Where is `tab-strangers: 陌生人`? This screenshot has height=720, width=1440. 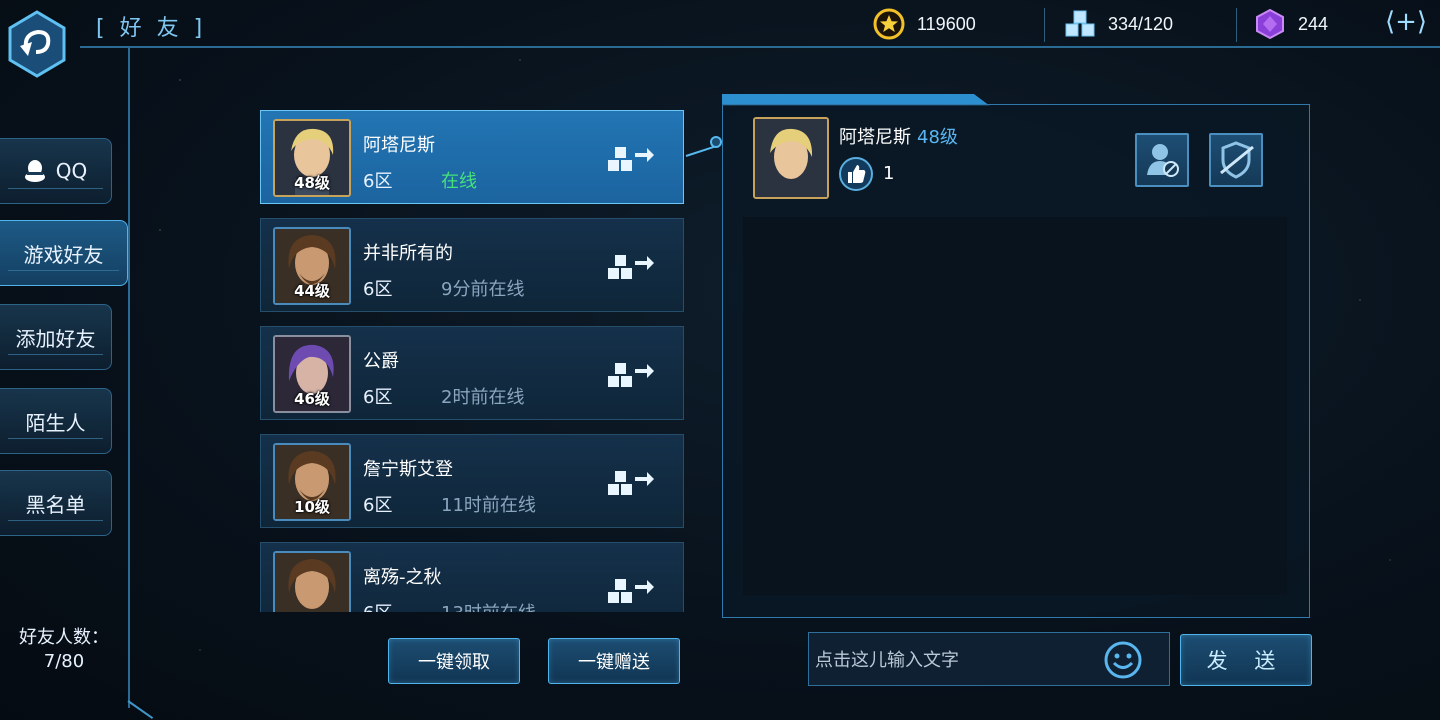 tab-strangers: 陌生人 is located at coordinates (56, 421).